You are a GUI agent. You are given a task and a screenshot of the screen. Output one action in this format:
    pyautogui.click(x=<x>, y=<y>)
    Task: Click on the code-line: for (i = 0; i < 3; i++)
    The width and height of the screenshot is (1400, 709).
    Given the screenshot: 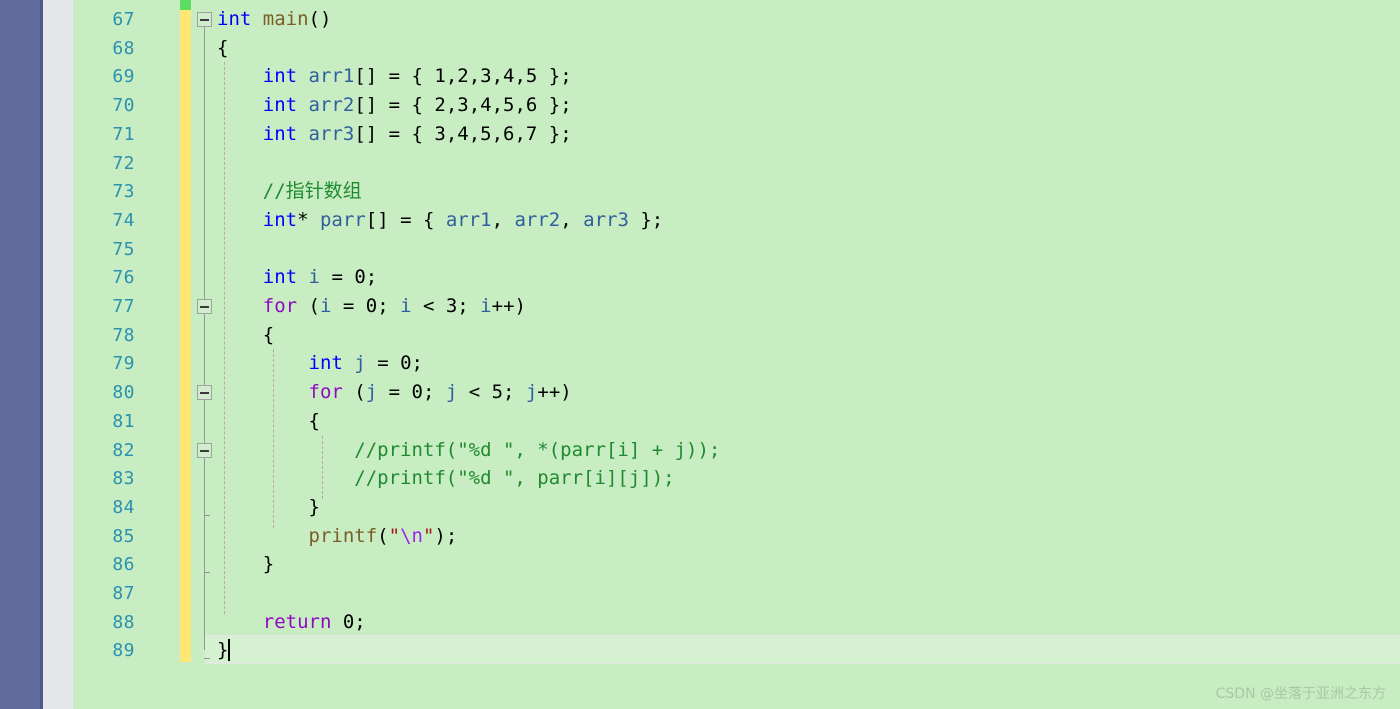 What is the action you would take?
    pyautogui.click(x=371, y=306)
    